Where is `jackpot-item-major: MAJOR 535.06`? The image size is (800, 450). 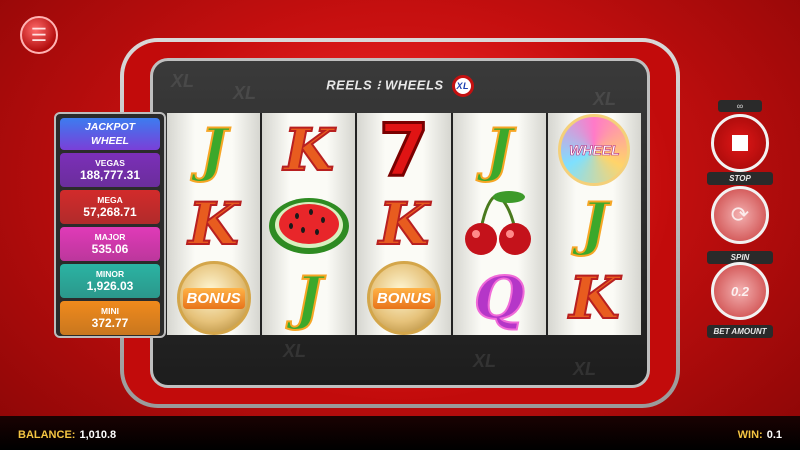 jackpot-item-major: MAJOR 535.06 is located at coordinates (110, 244).